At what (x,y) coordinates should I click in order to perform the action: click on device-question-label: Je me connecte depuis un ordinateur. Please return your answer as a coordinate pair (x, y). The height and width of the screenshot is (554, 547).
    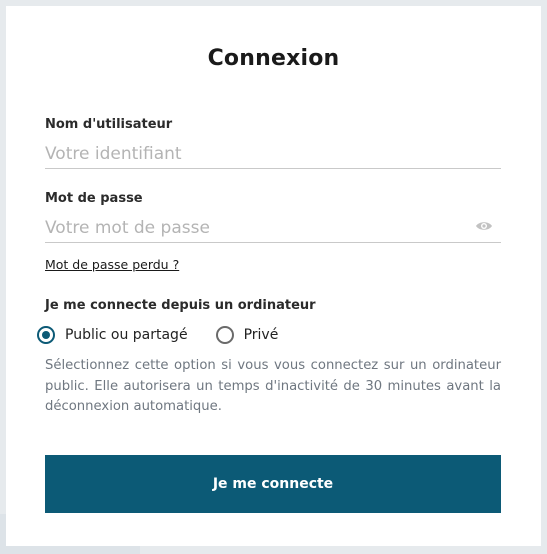
    Looking at the image, I should click on (180, 305).